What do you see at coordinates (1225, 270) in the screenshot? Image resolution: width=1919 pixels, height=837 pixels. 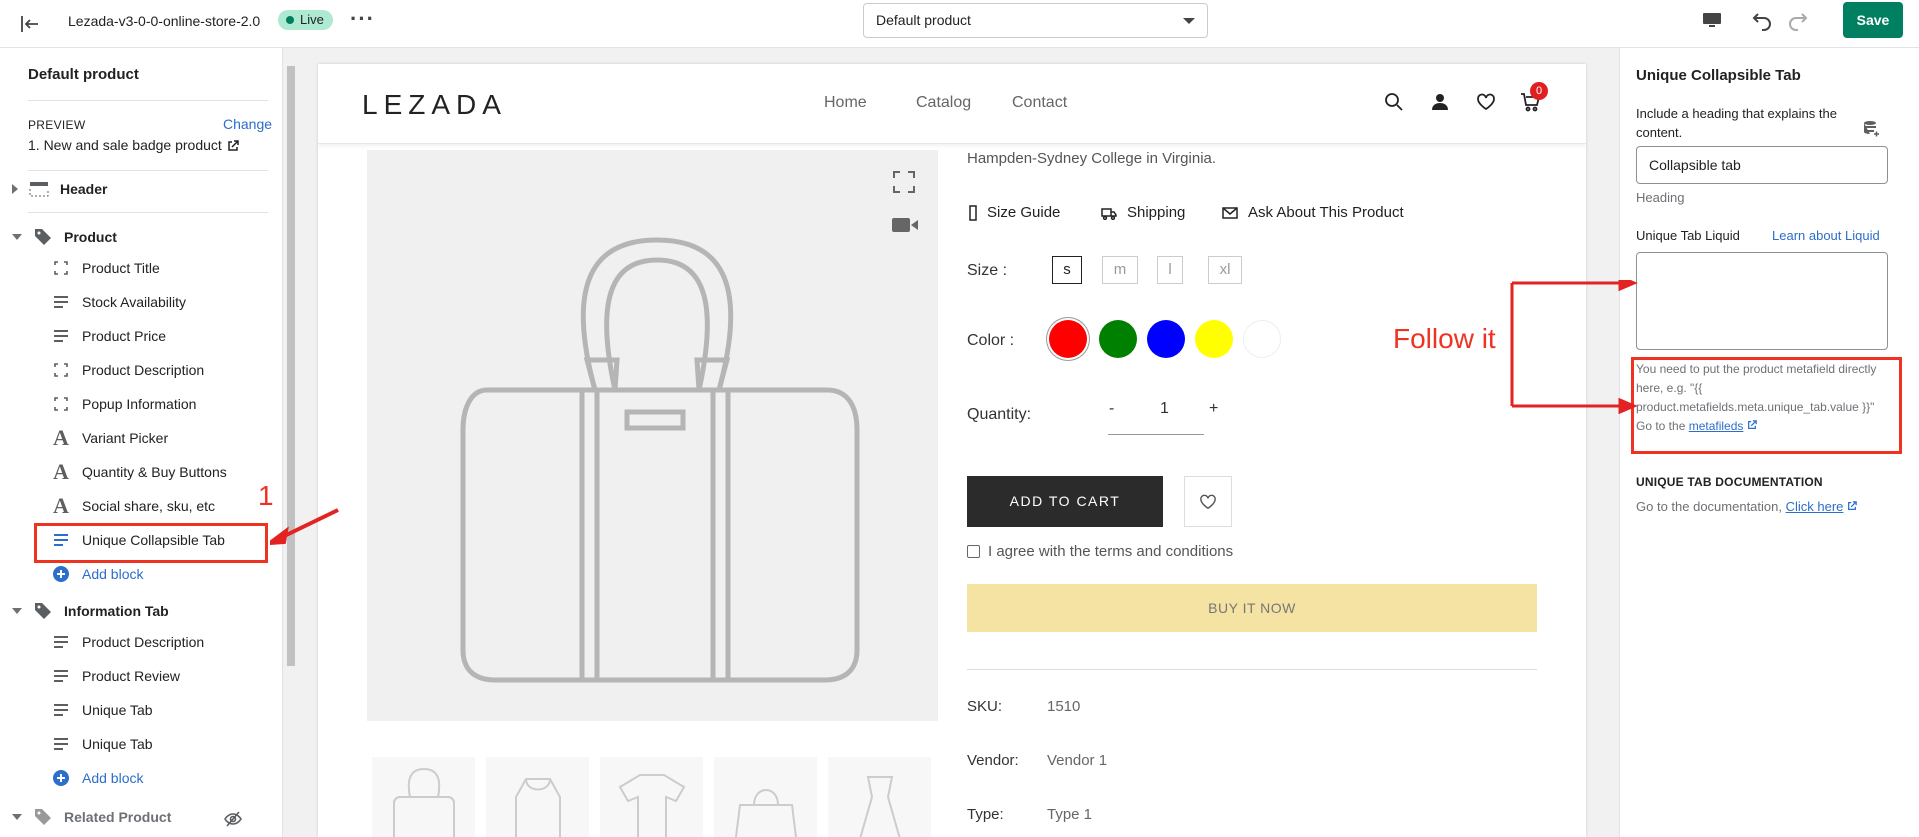 I see `size-option-xl: xl` at bounding box center [1225, 270].